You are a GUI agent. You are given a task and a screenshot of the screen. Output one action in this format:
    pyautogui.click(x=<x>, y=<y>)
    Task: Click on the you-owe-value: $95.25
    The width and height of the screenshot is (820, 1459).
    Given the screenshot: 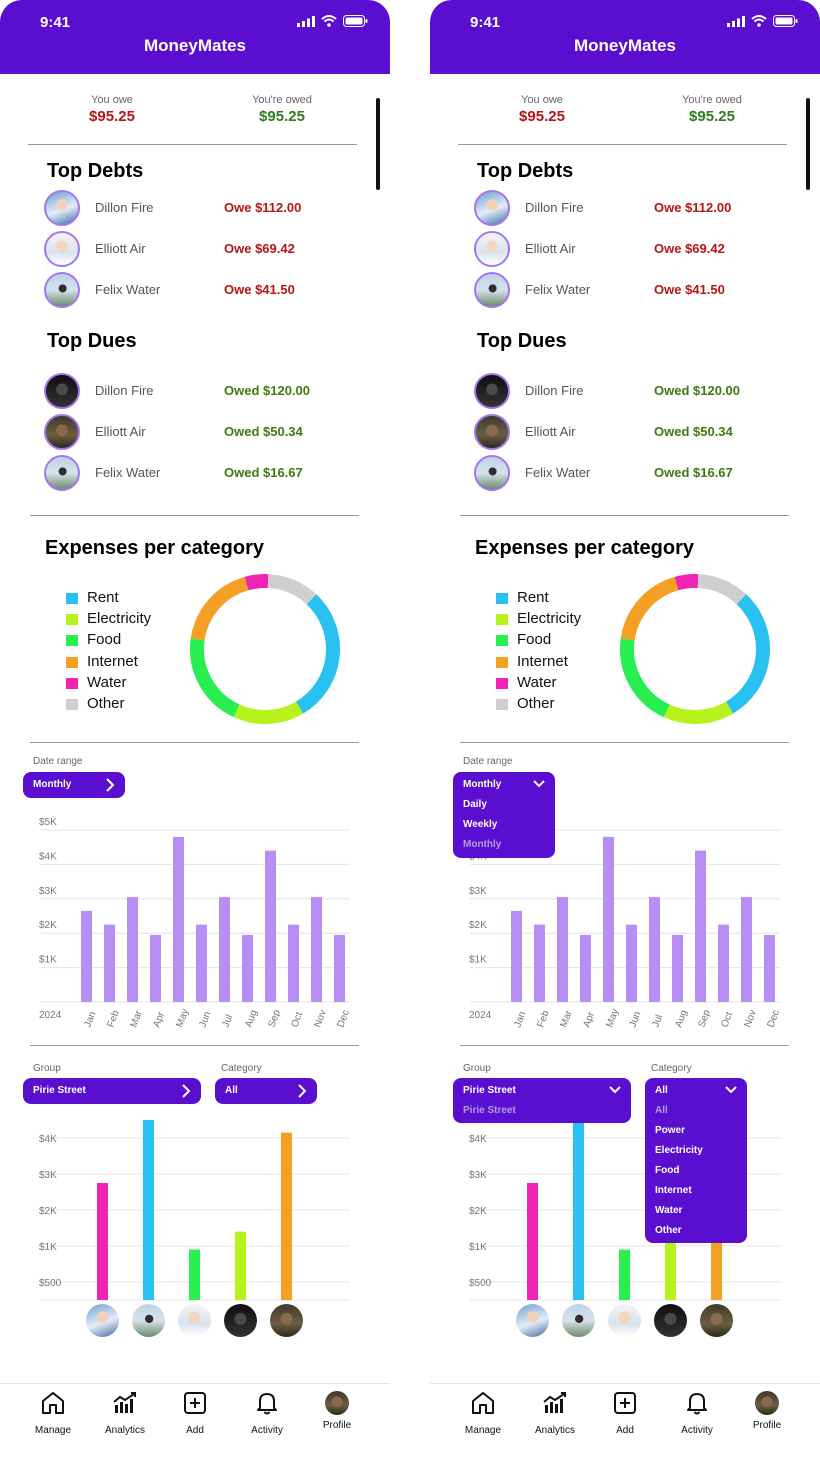 What is the action you would take?
    pyautogui.click(x=542, y=116)
    